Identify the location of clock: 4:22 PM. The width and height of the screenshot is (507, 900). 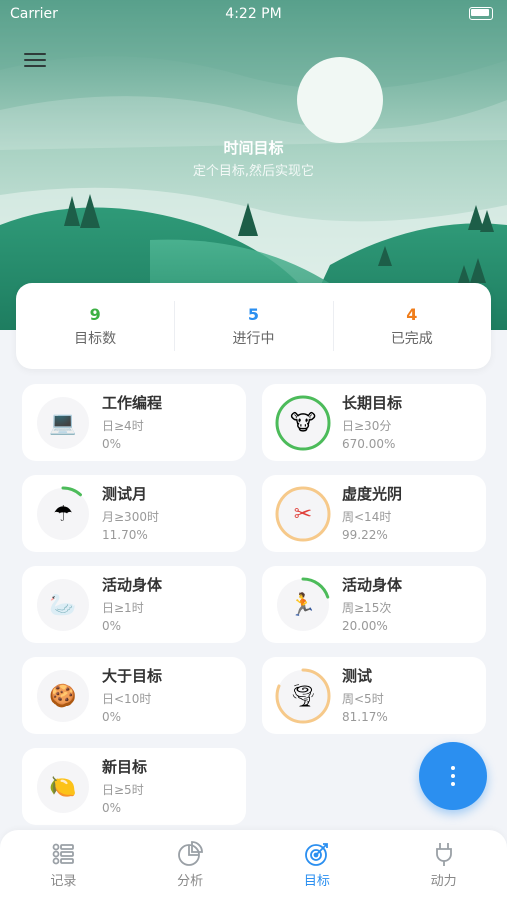
(253, 14).